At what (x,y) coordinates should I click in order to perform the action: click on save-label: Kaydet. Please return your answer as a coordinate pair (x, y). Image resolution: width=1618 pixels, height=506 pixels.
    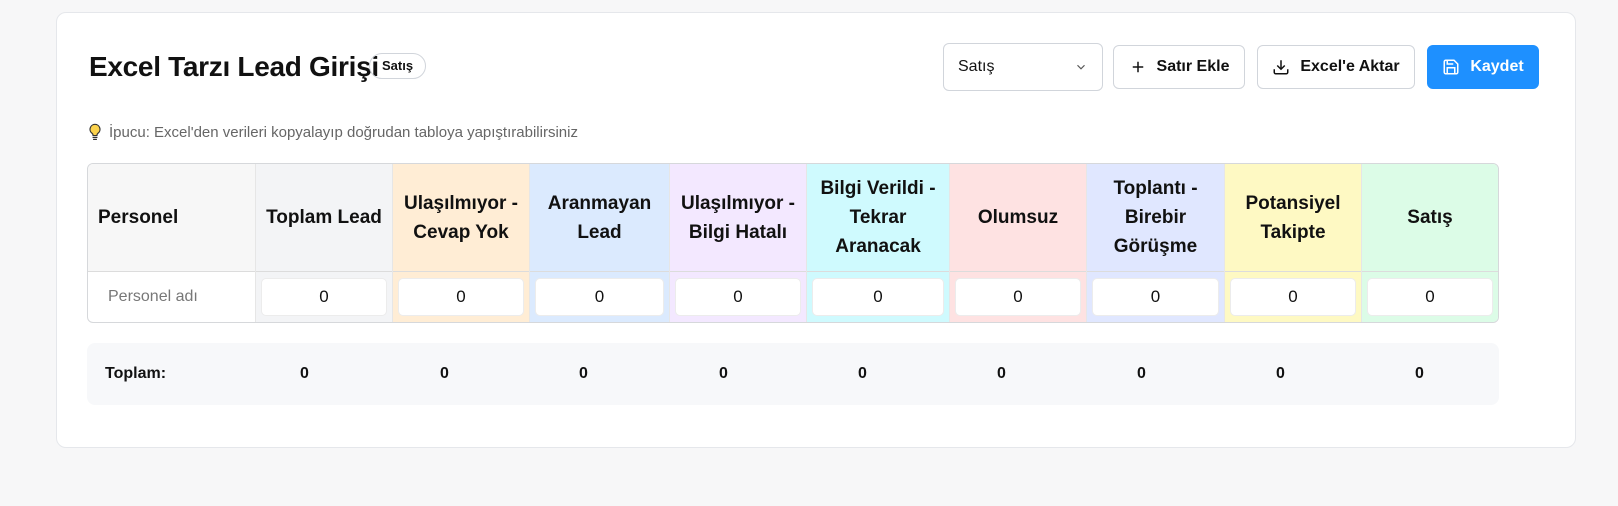
    Looking at the image, I should click on (1497, 66).